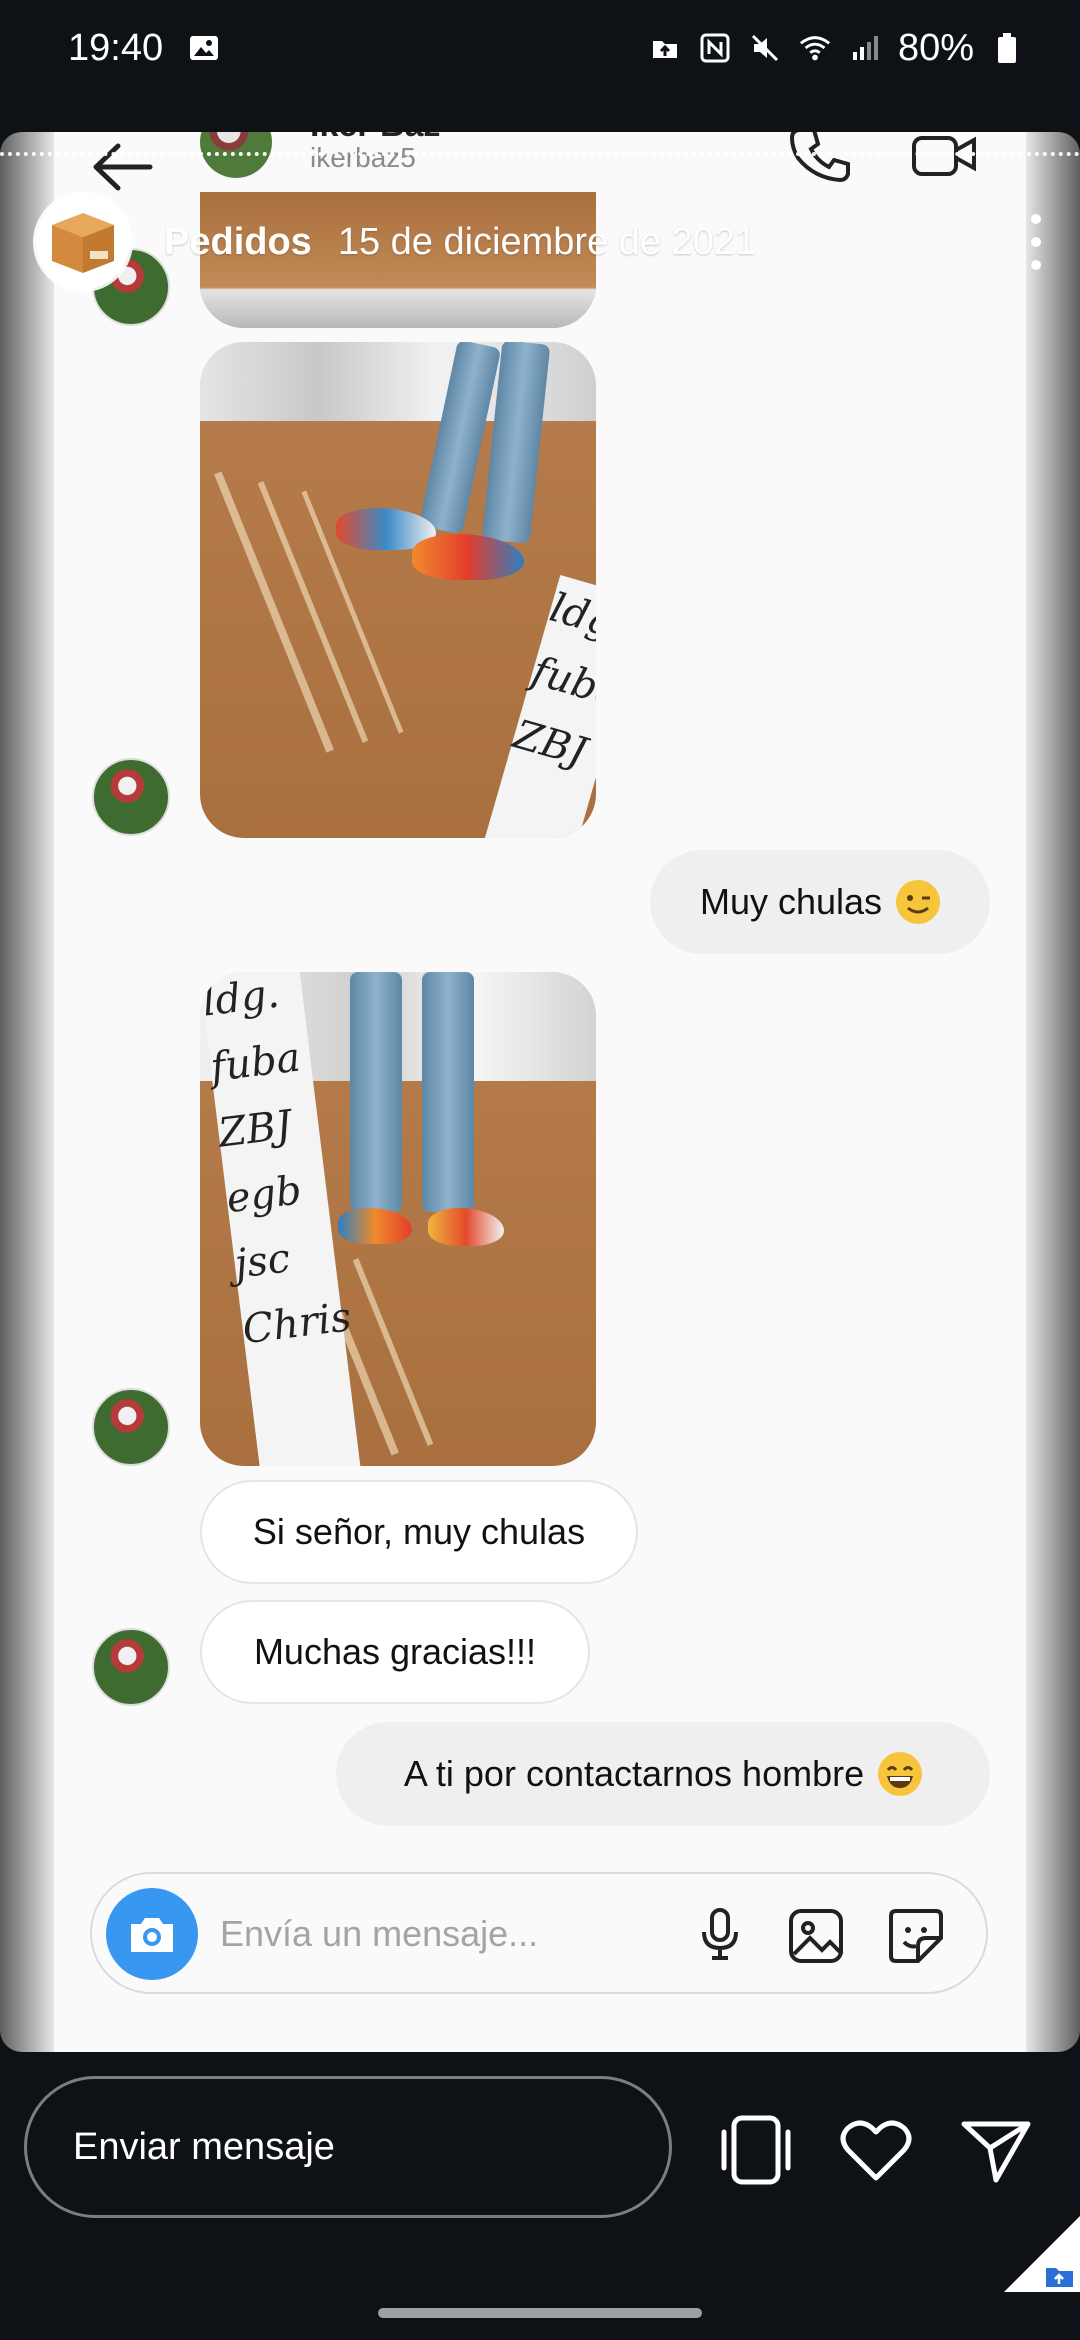 This screenshot has width=1080, height=2340. I want to click on message-bubble-incoming: Si señor, muy chulas, so click(419, 1532).